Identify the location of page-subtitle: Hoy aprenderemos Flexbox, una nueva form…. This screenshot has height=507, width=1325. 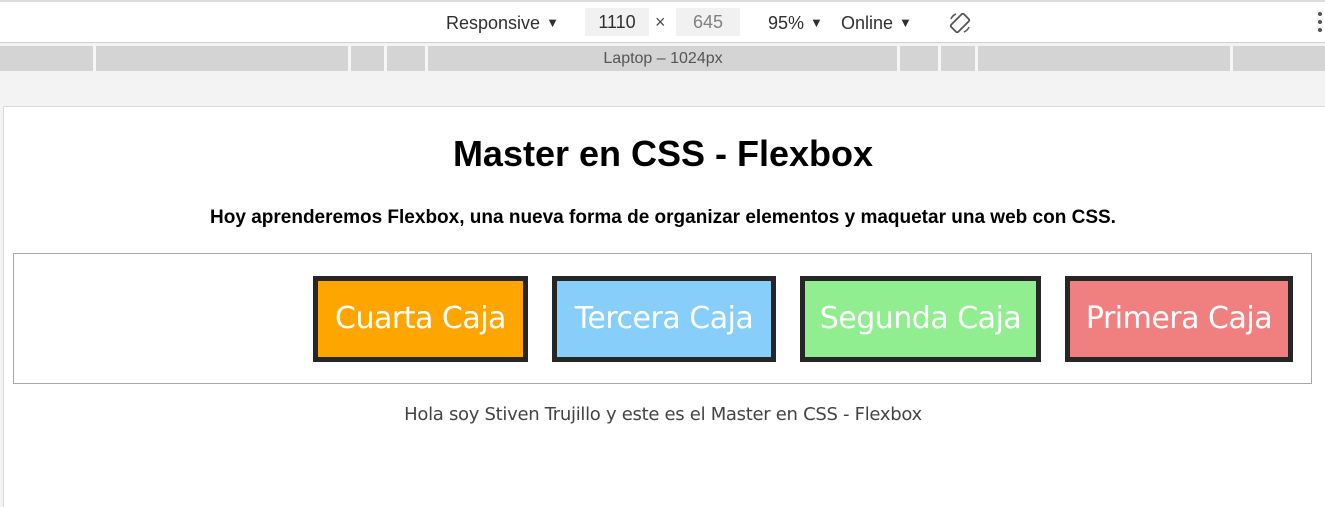
(663, 217).